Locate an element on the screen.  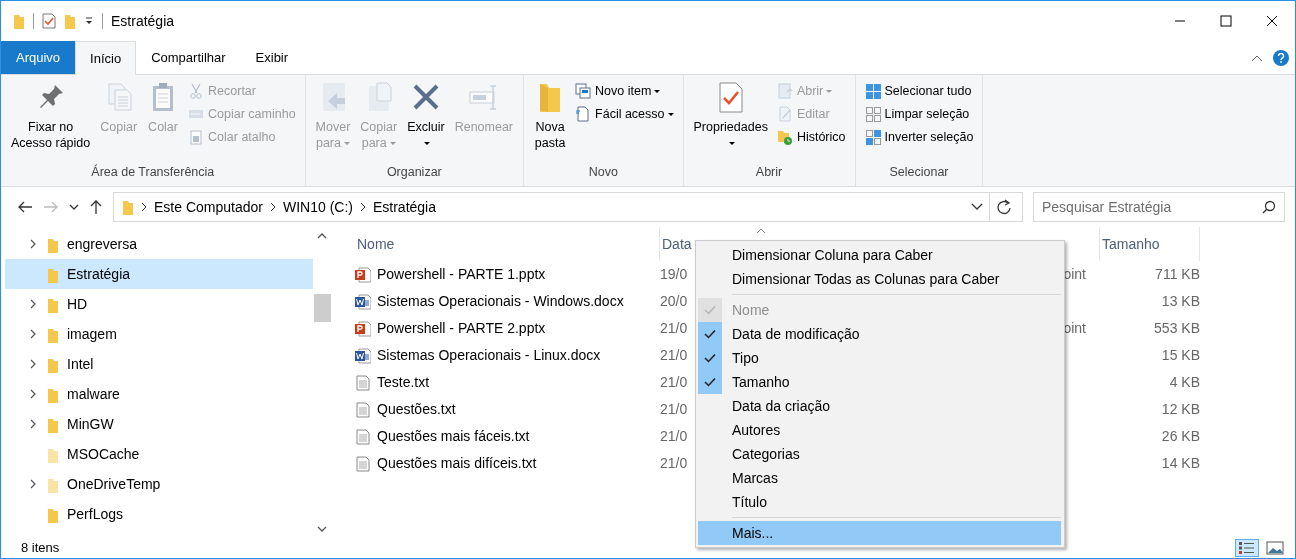
open-icon is located at coordinates (784, 91).